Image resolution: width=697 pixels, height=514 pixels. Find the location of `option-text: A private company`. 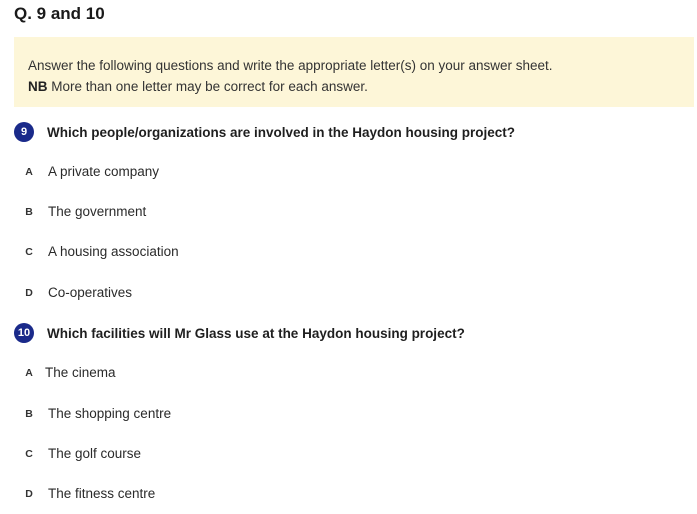

option-text: A private company is located at coordinates (104, 171).